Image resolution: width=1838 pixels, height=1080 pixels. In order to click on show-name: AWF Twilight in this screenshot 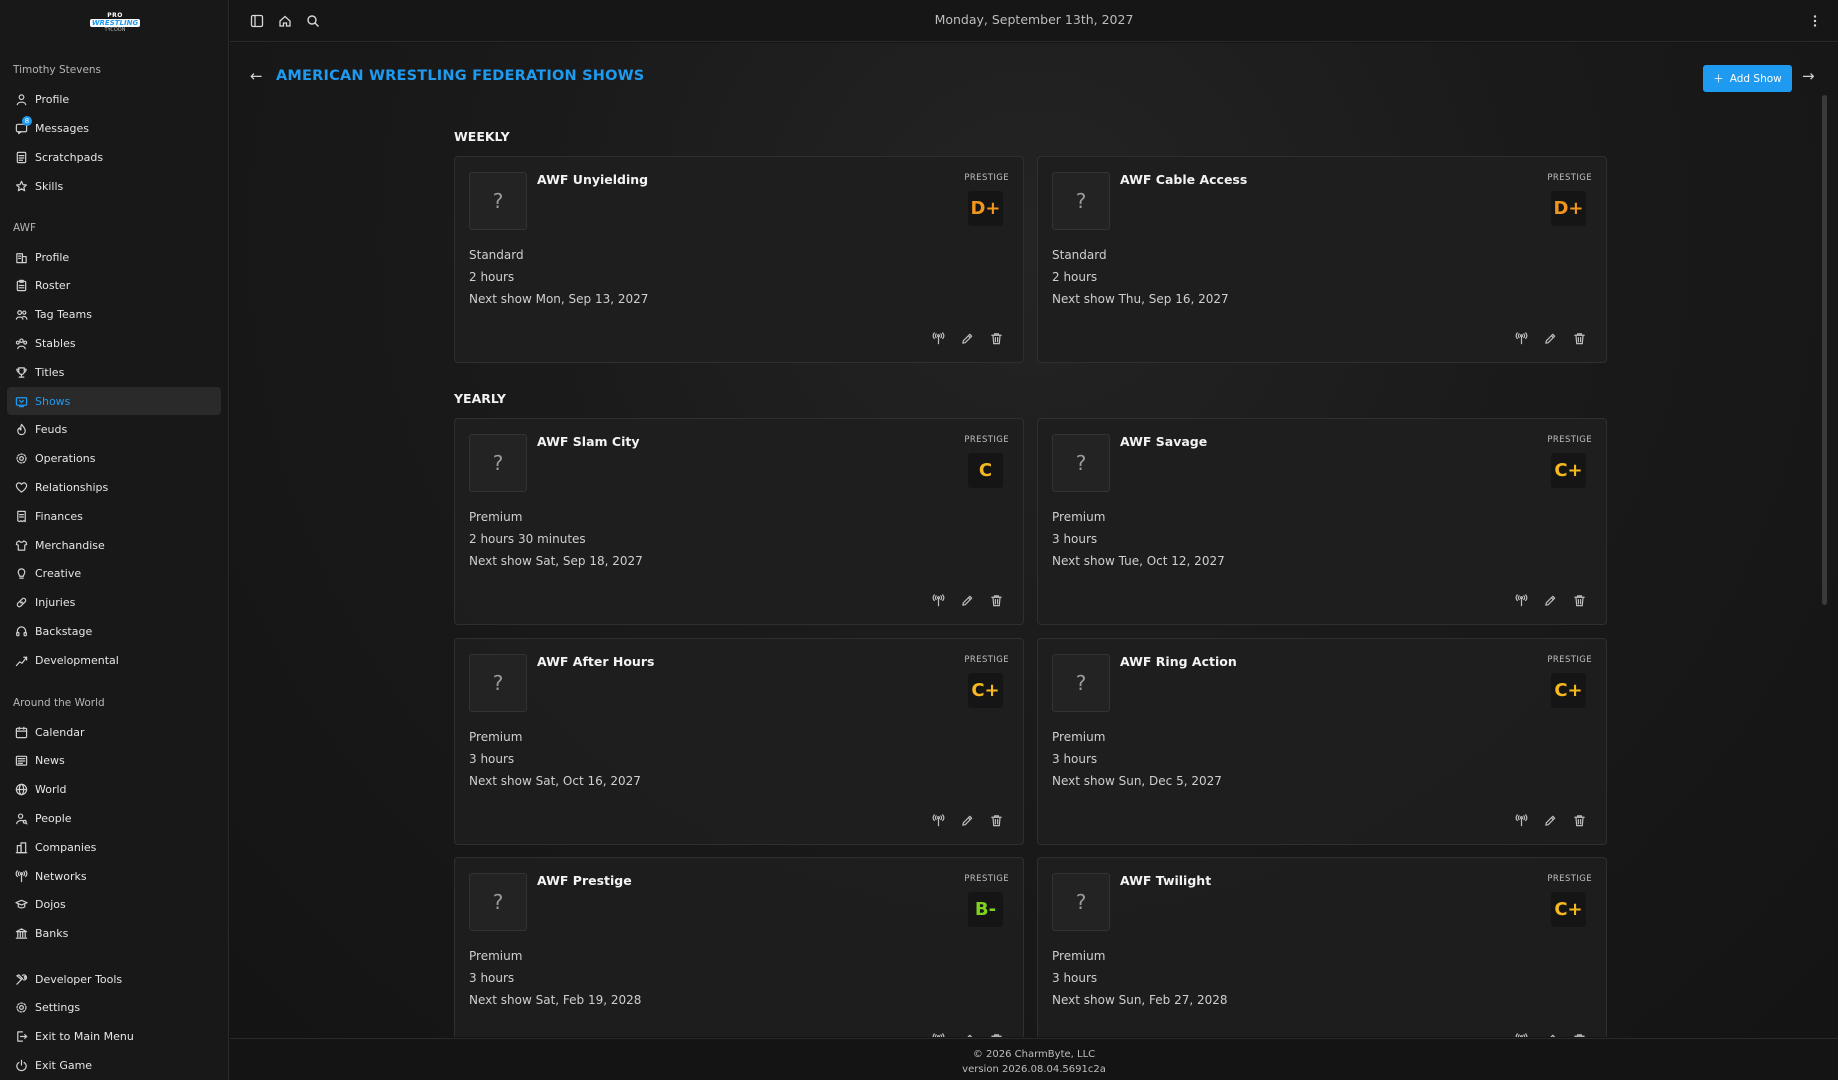, I will do `click(1165, 880)`.